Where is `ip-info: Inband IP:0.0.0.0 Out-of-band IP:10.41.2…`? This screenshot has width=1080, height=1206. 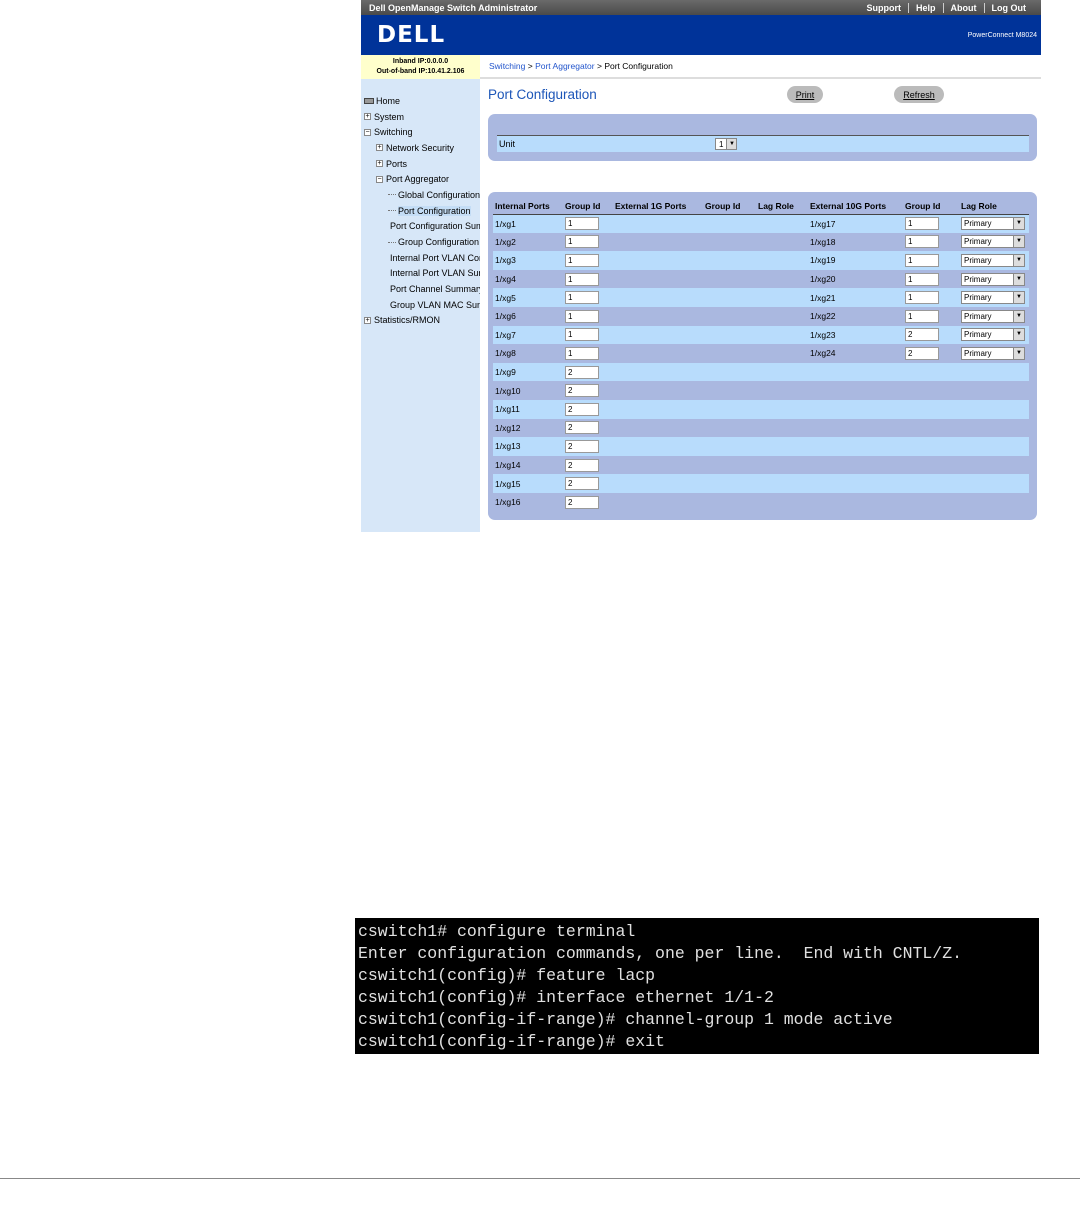 ip-info: Inband IP:0.0.0.0 Out-of-band IP:10.41.2… is located at coordinates (420, 67).